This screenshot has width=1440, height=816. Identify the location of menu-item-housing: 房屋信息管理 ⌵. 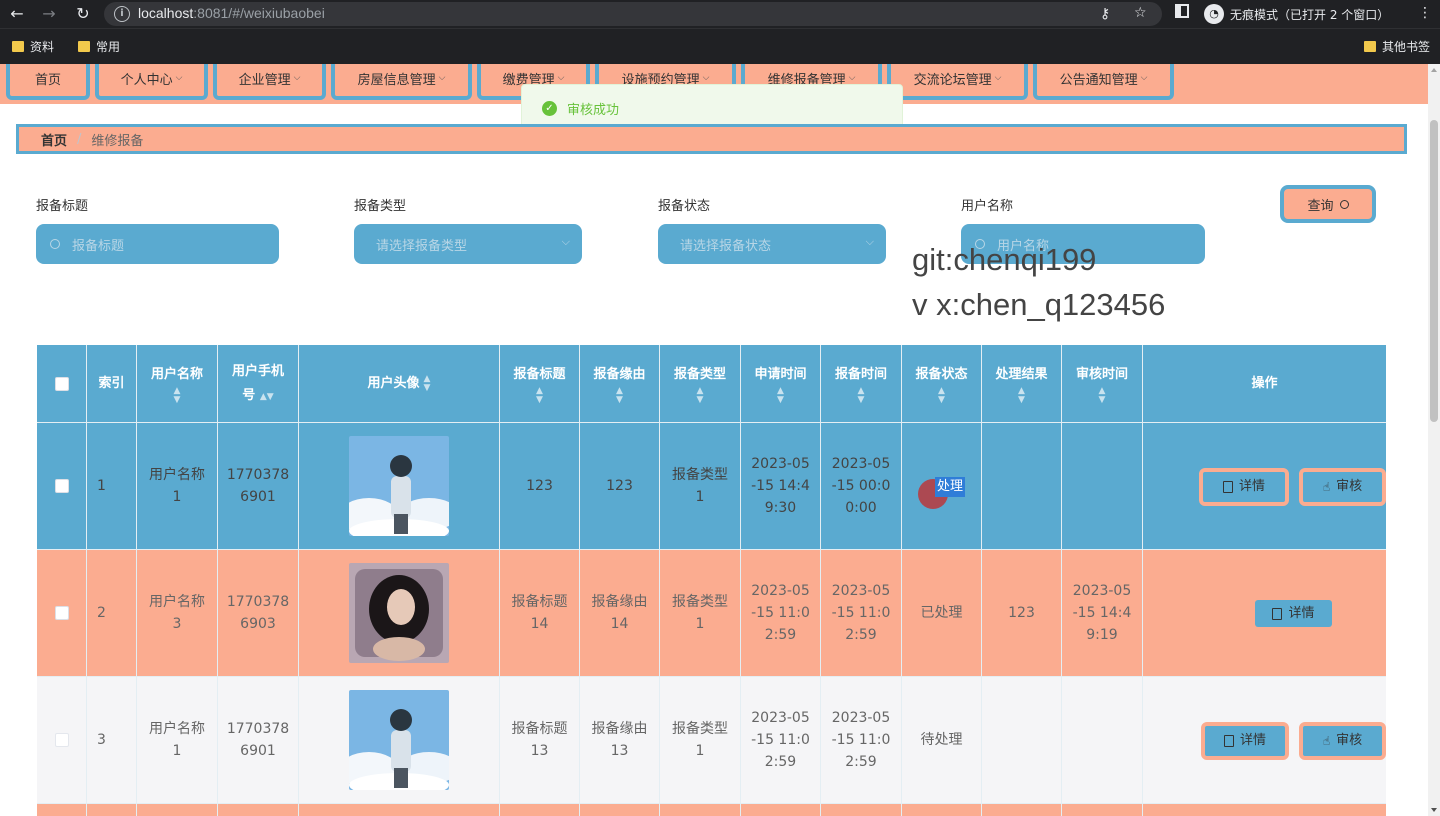
(401, 82).